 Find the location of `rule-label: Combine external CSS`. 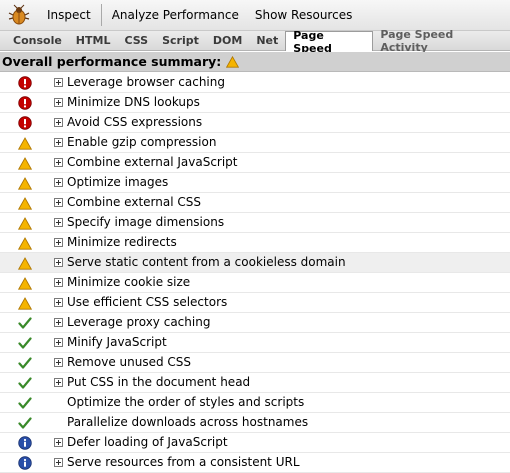

rule-label: Combine external CSS is located at coordinates (134, 202).